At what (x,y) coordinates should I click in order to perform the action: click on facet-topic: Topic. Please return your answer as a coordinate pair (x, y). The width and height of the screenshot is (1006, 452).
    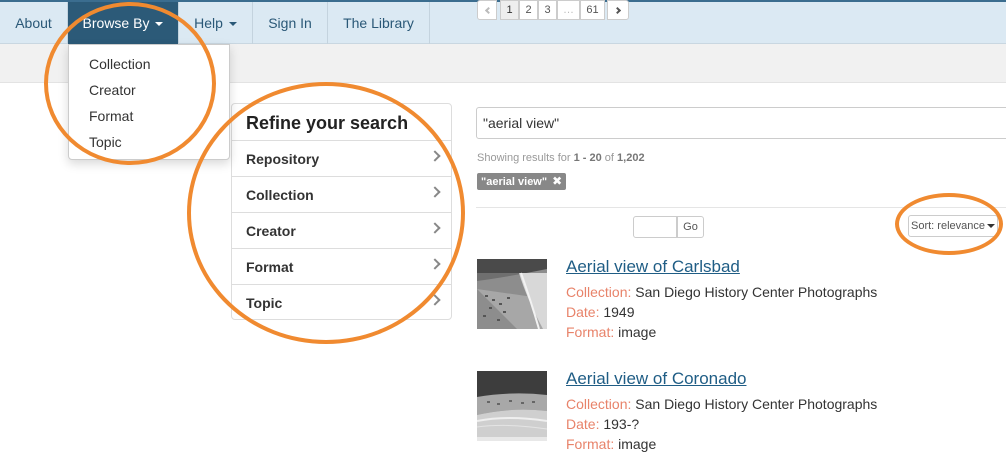
    Looking at the image, I should click on (341, 302).